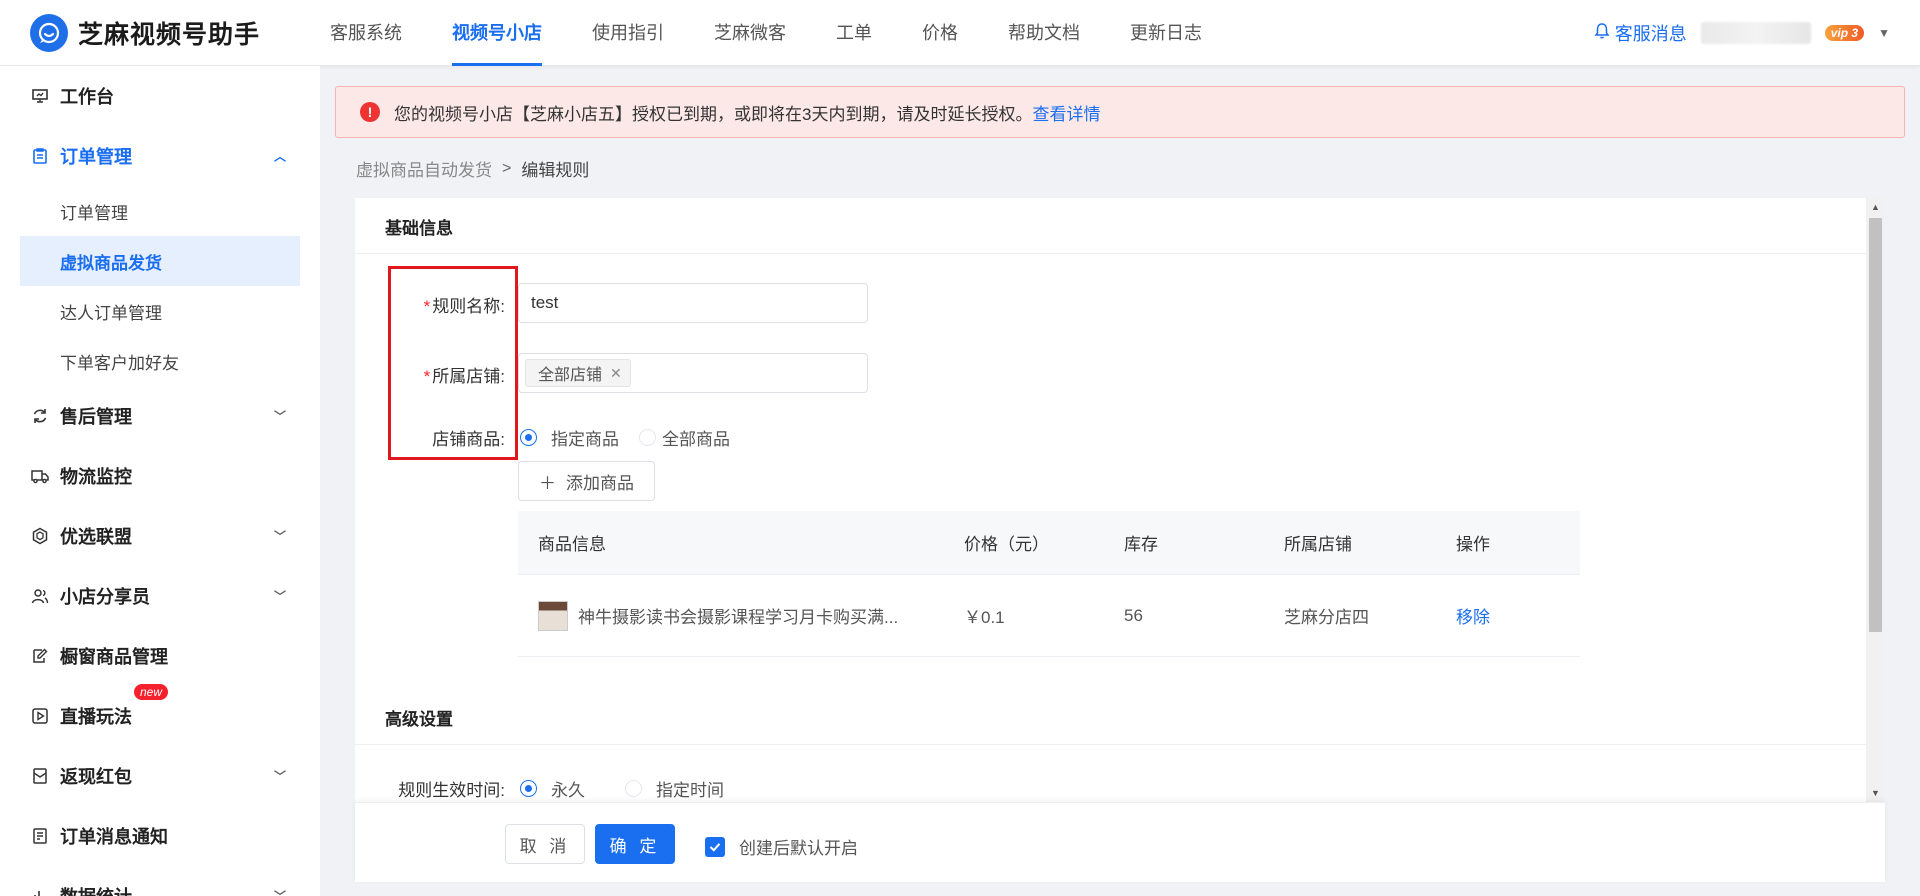 The height and width of the screenshot is (896, 1920). I want to click on table-row: 神牛摄影读书会摄影课程学习月卡购买满... ￥0.1 56 芝麻分店四 移除, so click(1049, 616).